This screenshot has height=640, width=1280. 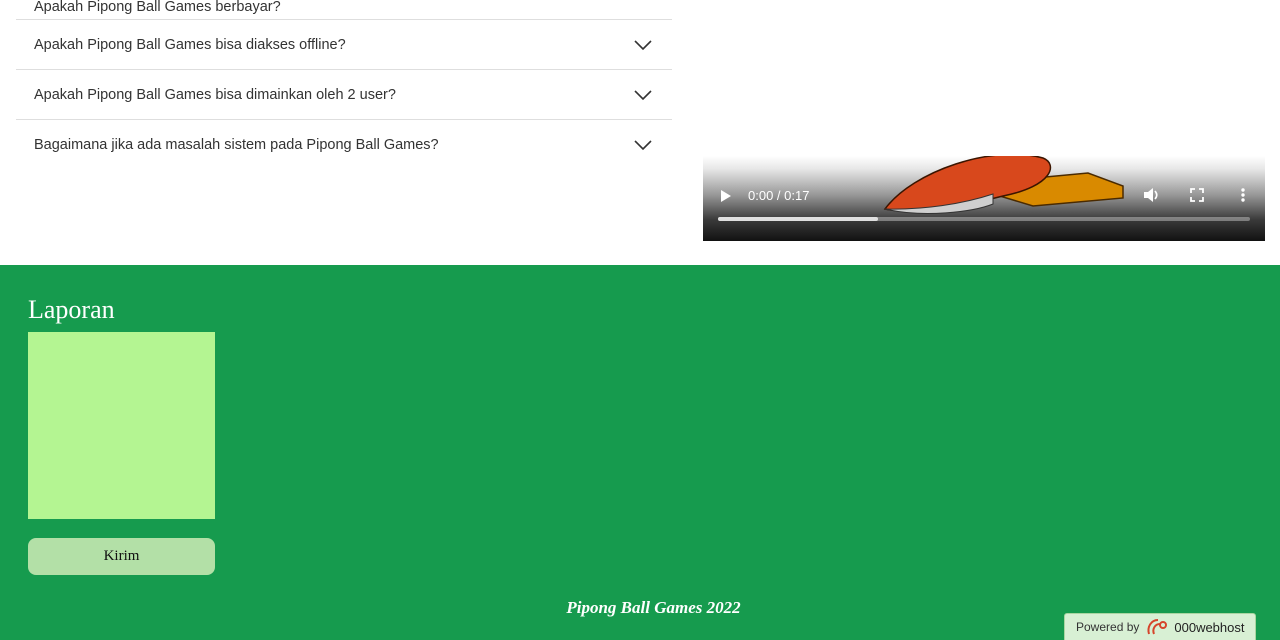 What do you see at coordinates (779, 195) in the screenshot?
I see `video-time: 0:00 / 0:17` at bounding box center [779, 195].